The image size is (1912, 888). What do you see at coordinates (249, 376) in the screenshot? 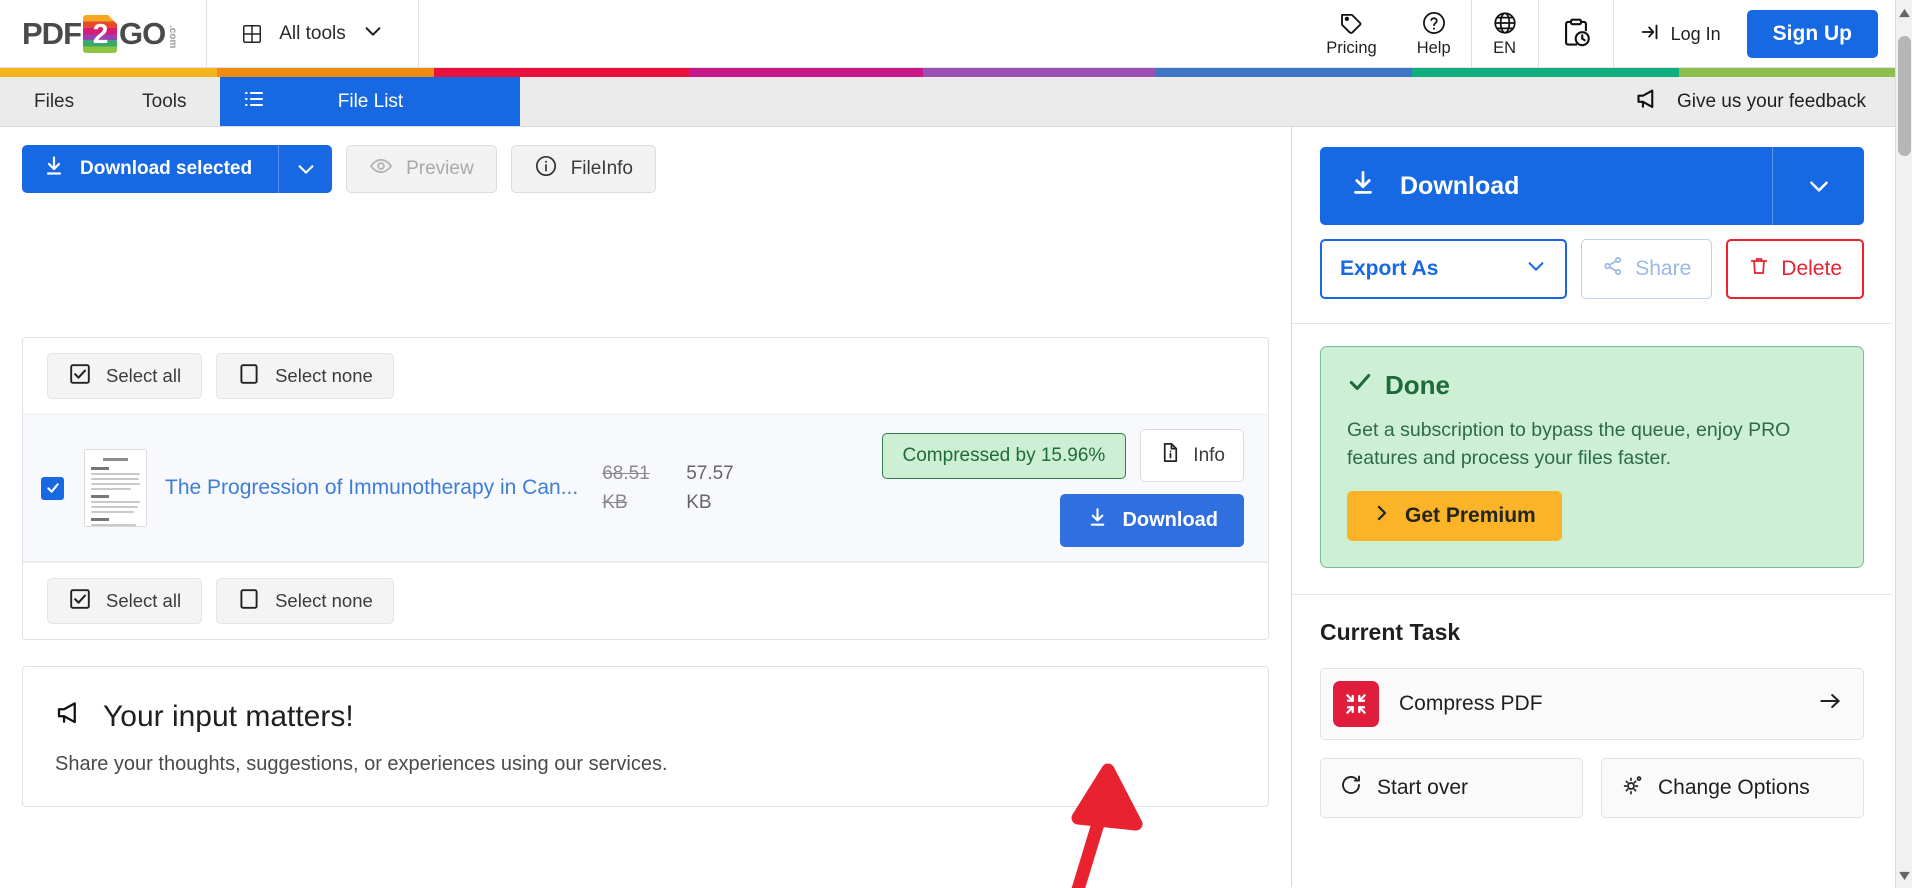
I see `checkbox-empty-icon` at bounding box center [249, 376].